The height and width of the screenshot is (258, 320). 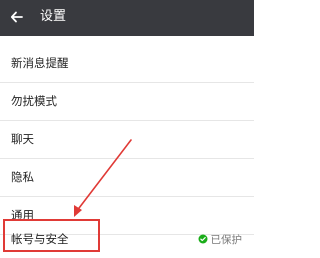 What do you see at coordinates (40, 239) in the screenshot?
I see `settings-item-label: 帐号与安全` at bounding box center [40, 239].